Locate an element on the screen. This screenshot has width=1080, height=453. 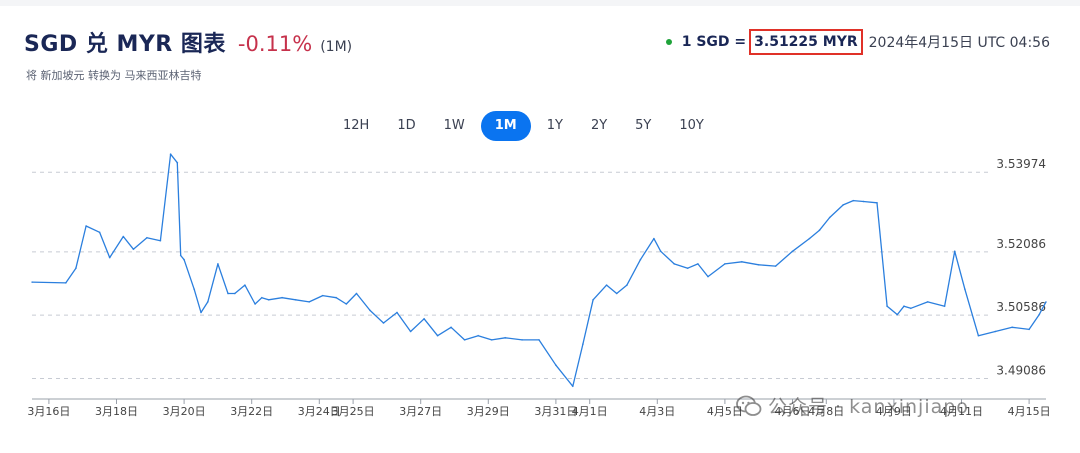
x-tick-label: 3月20日 is located at coordinates (184, 411).